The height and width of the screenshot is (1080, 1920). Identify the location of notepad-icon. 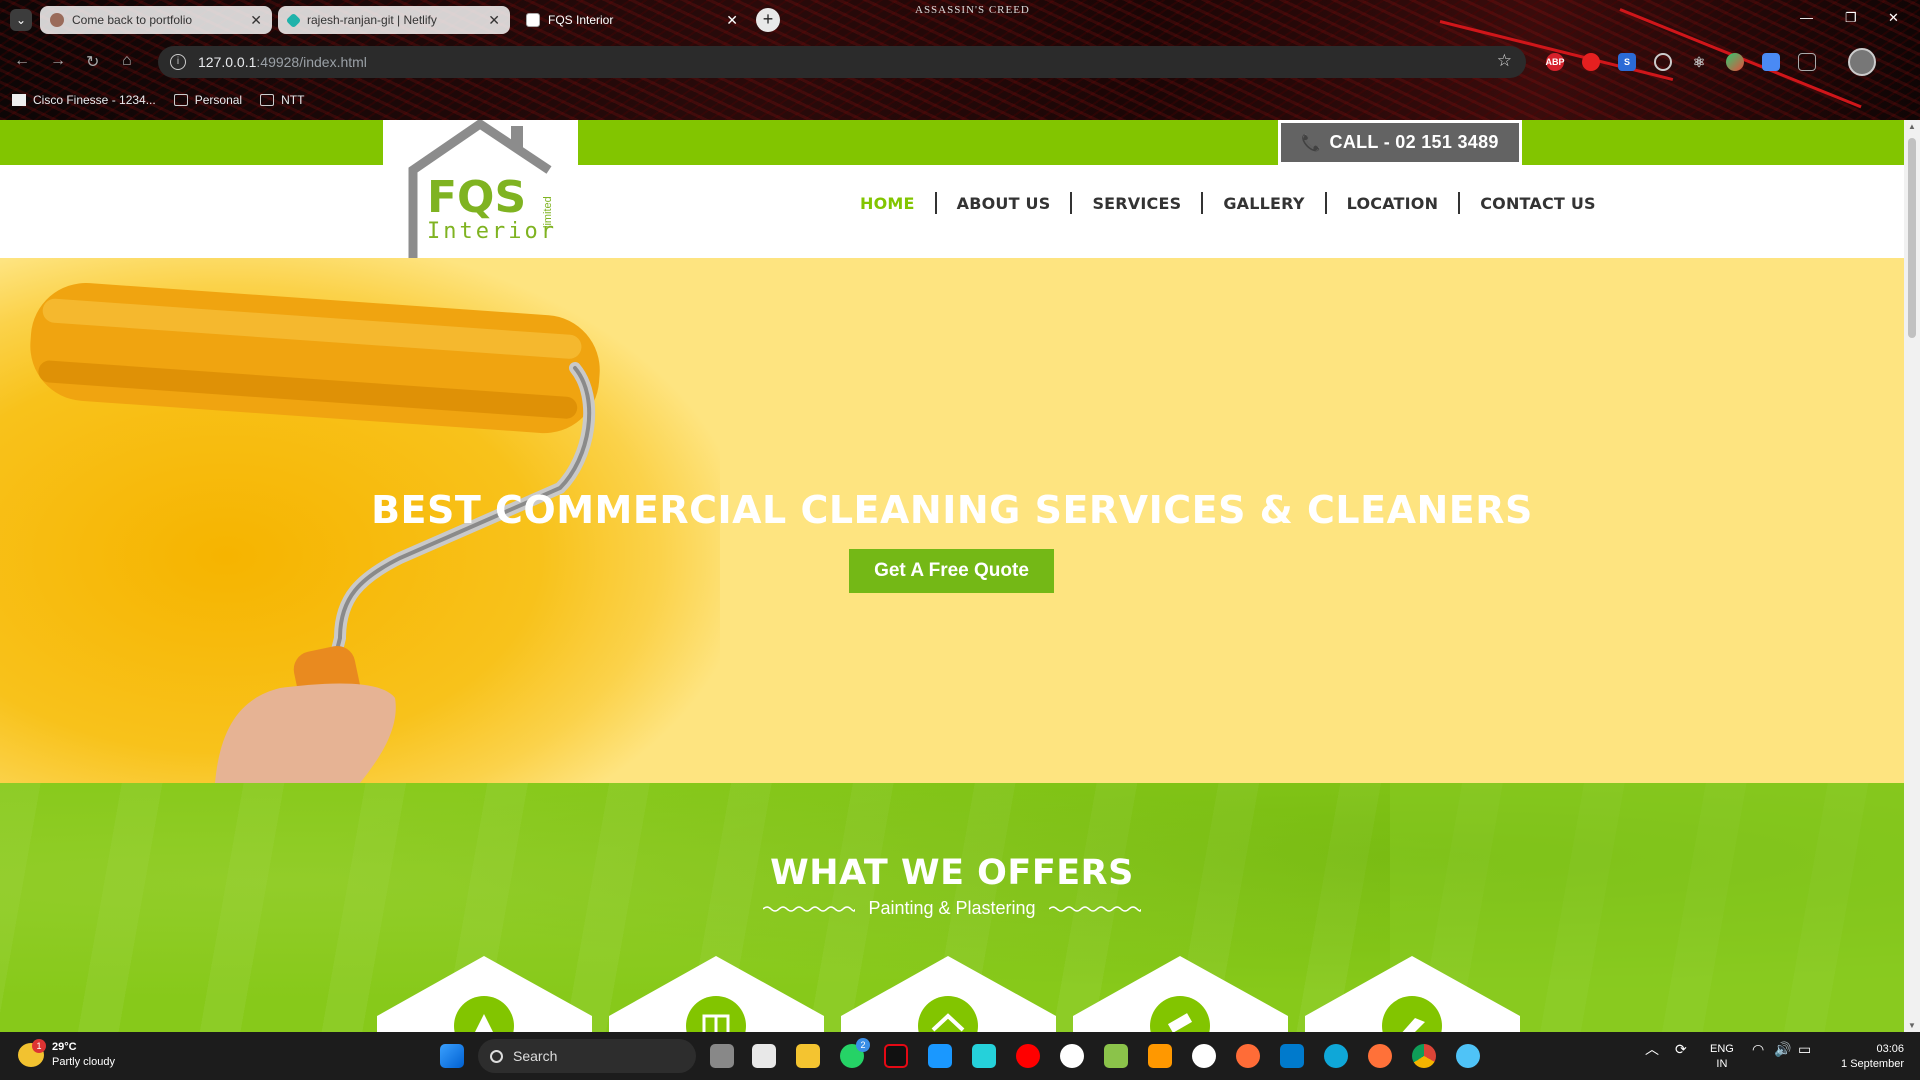
(1116, 1056).